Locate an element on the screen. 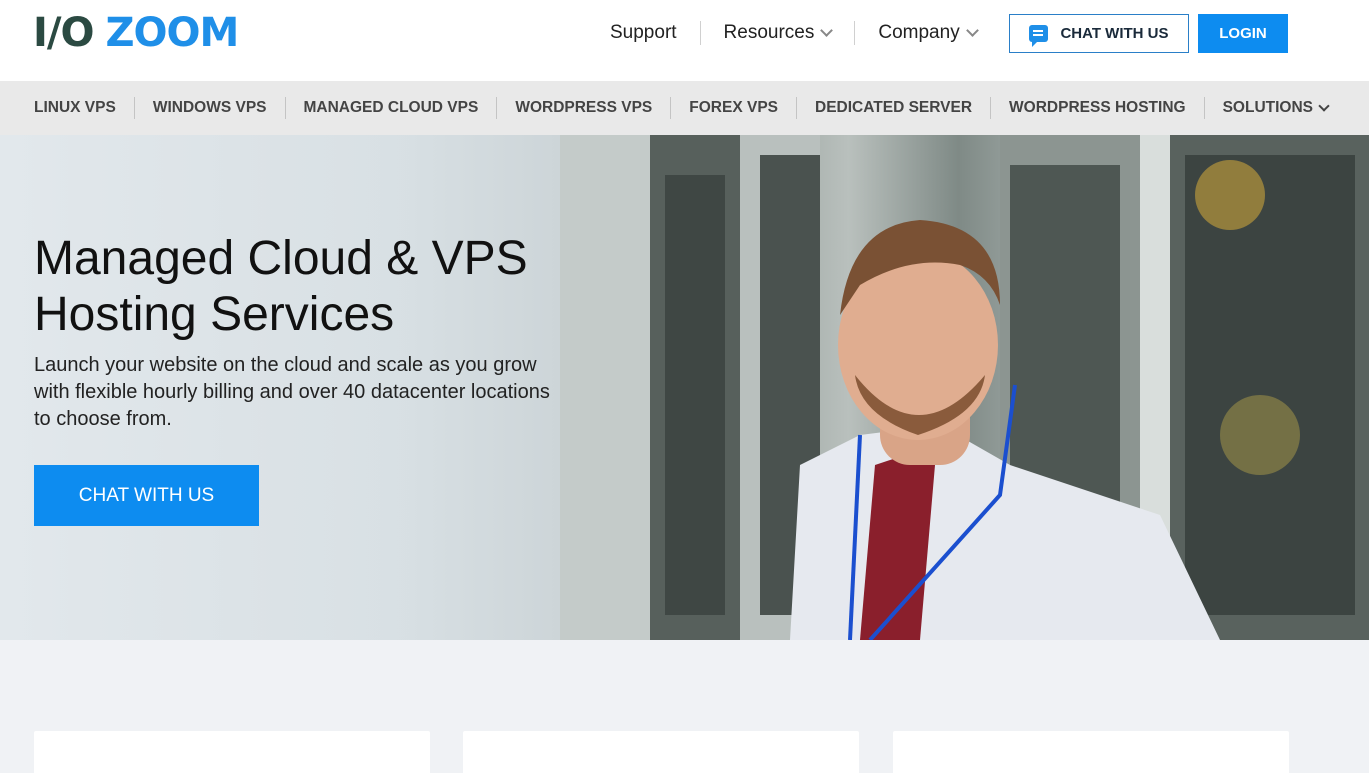 The image size is (1369, 773). hero-chat-button-label: CHAT WITH US is located at coordinates (146, 495).